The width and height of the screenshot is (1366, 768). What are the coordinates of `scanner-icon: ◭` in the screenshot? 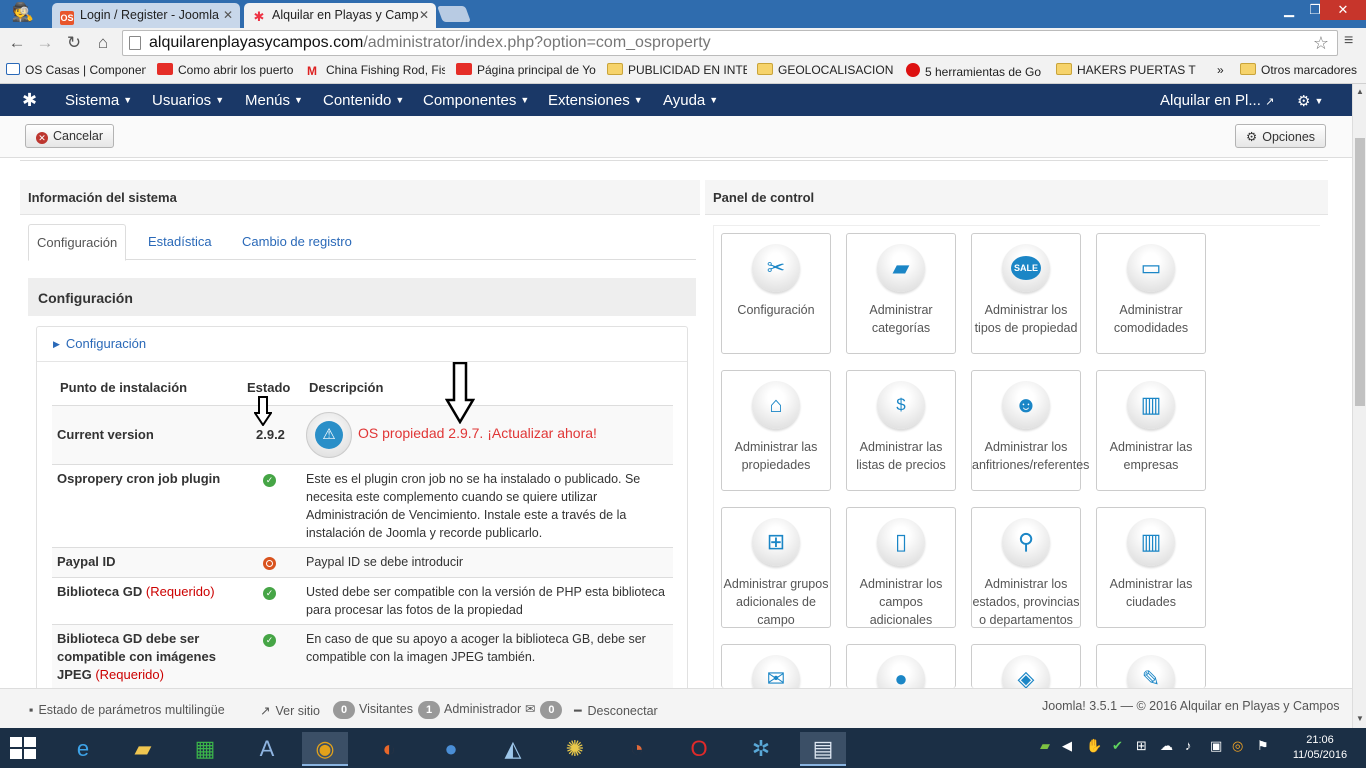 It's located at (513, 749).